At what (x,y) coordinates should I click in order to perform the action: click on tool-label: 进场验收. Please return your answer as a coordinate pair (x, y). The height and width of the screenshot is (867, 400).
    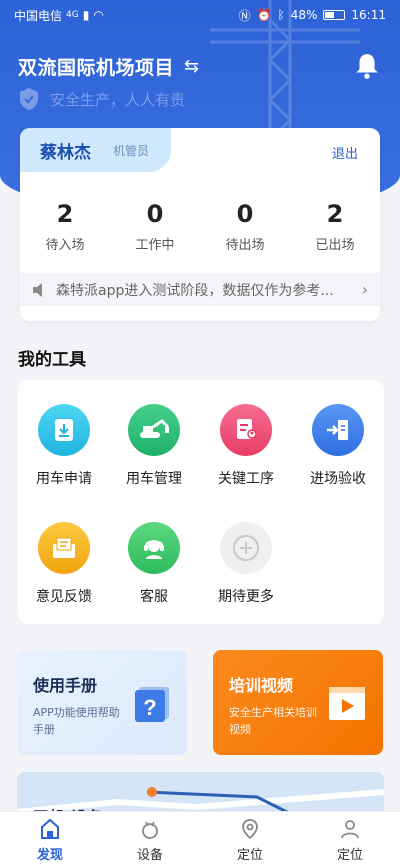
    Looking at the image, I should click on (338, 479).